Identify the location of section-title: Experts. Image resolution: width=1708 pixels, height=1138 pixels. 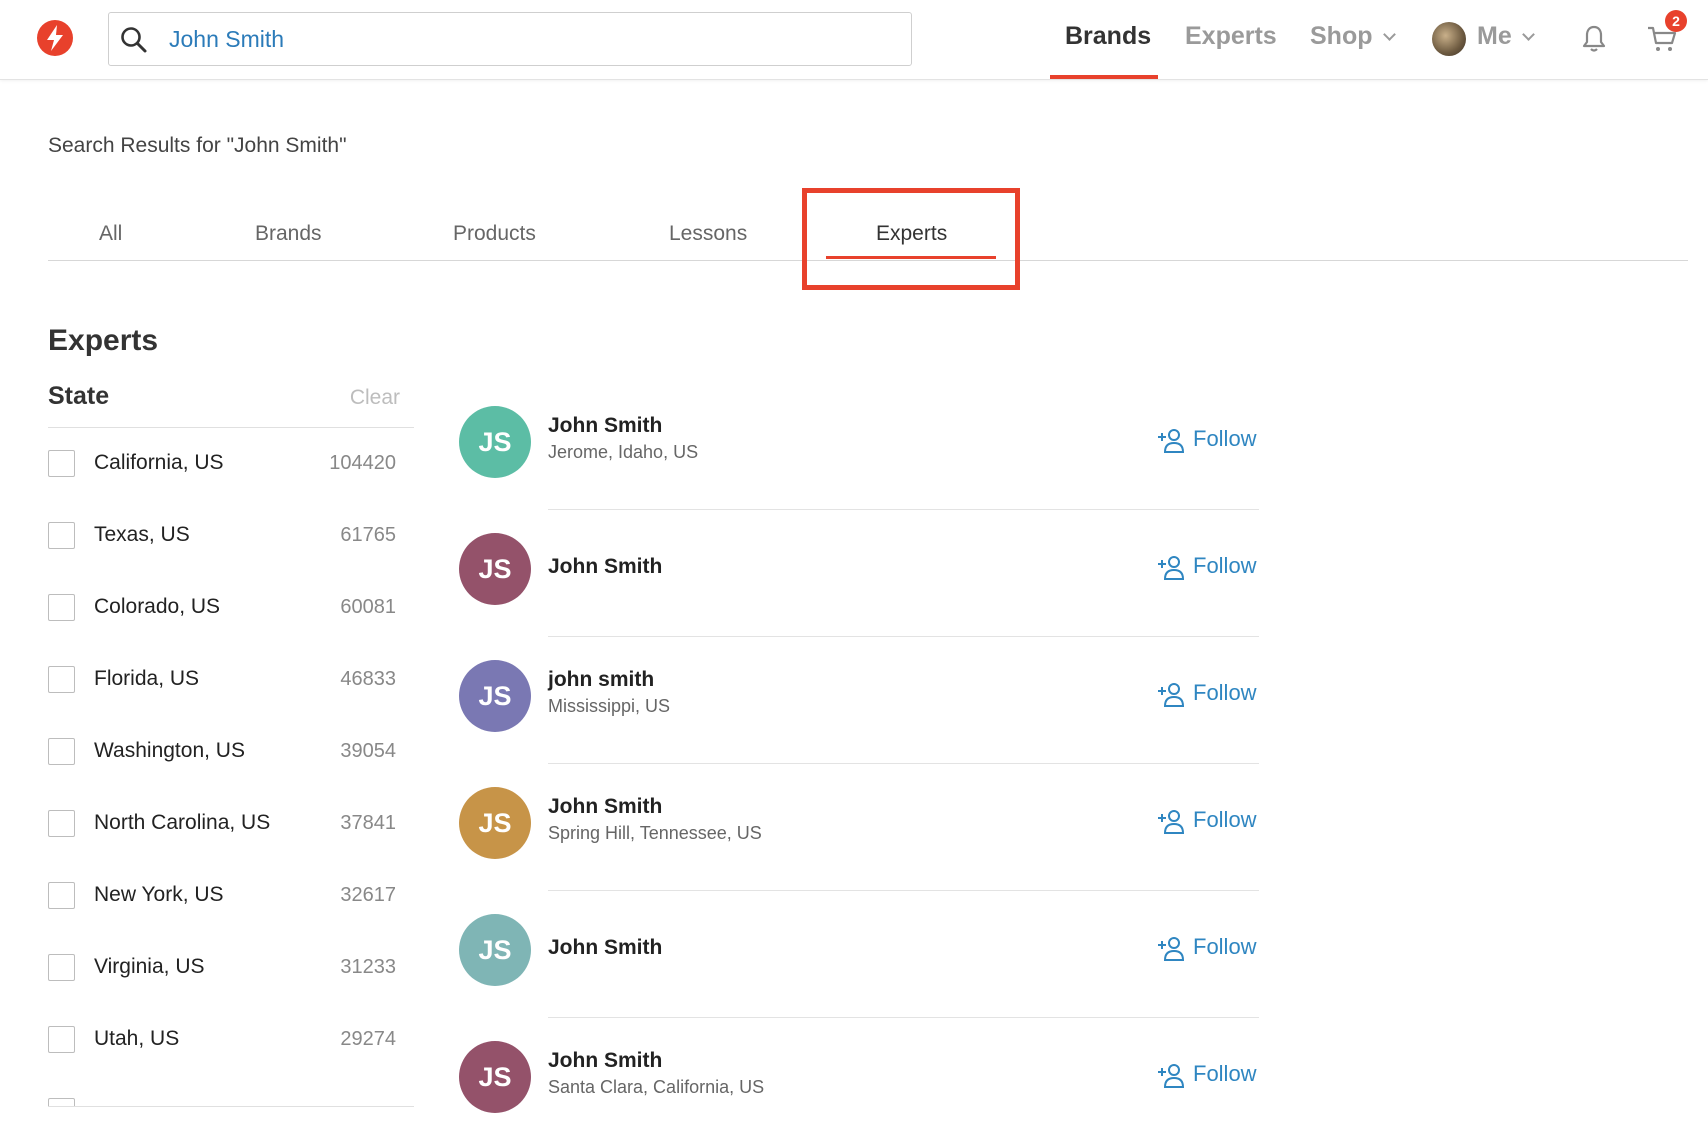
(103, 340).